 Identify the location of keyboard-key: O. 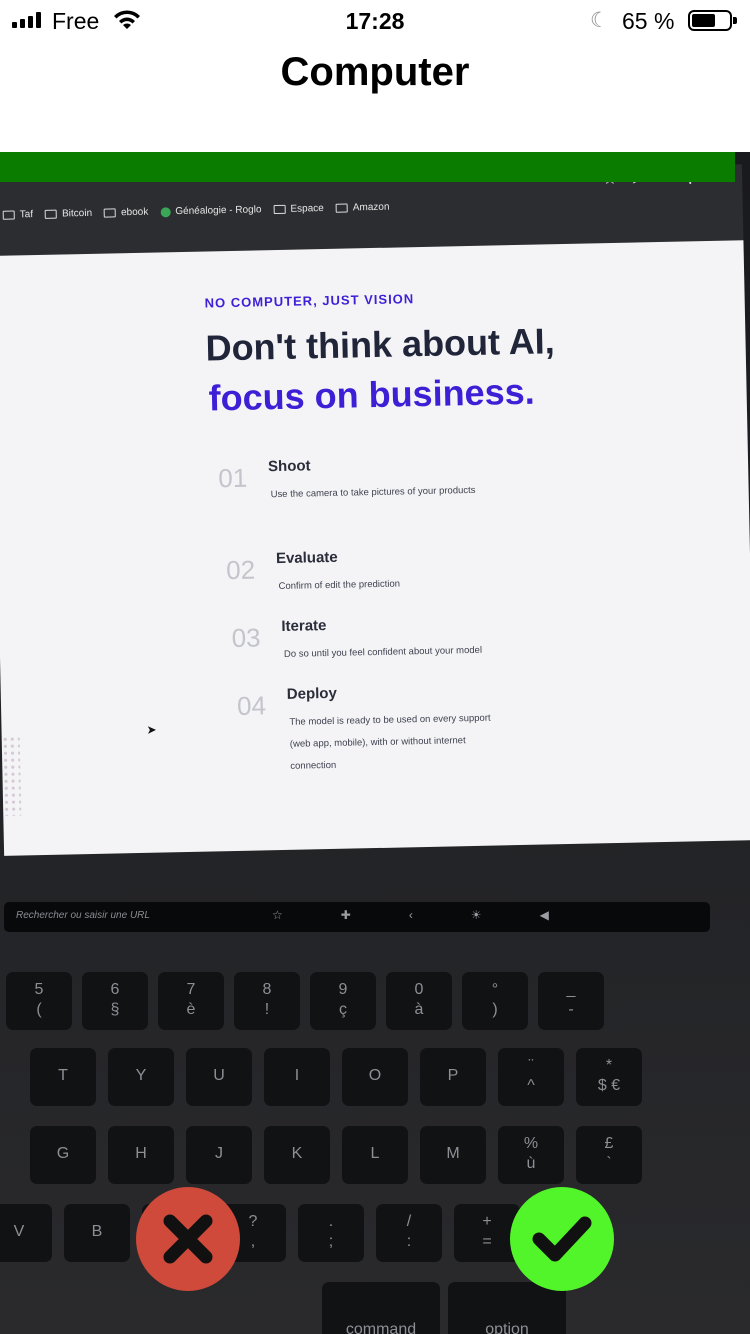
(375, 1077).